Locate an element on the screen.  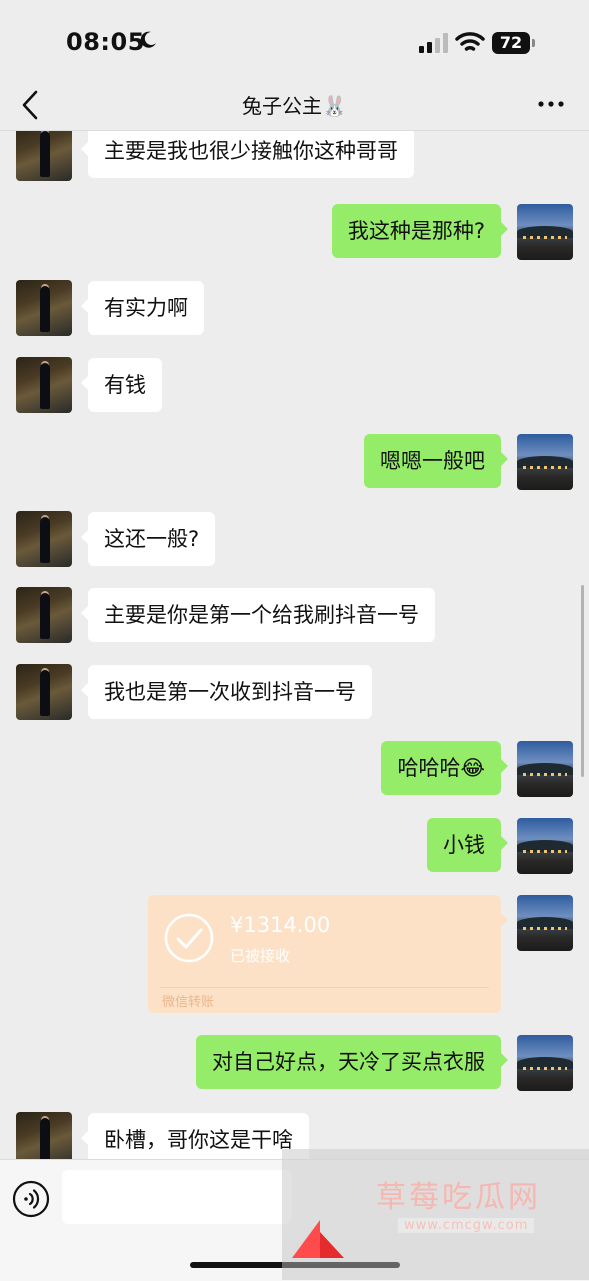
watermark-logo-icon is located at coordinates (318, 1239).